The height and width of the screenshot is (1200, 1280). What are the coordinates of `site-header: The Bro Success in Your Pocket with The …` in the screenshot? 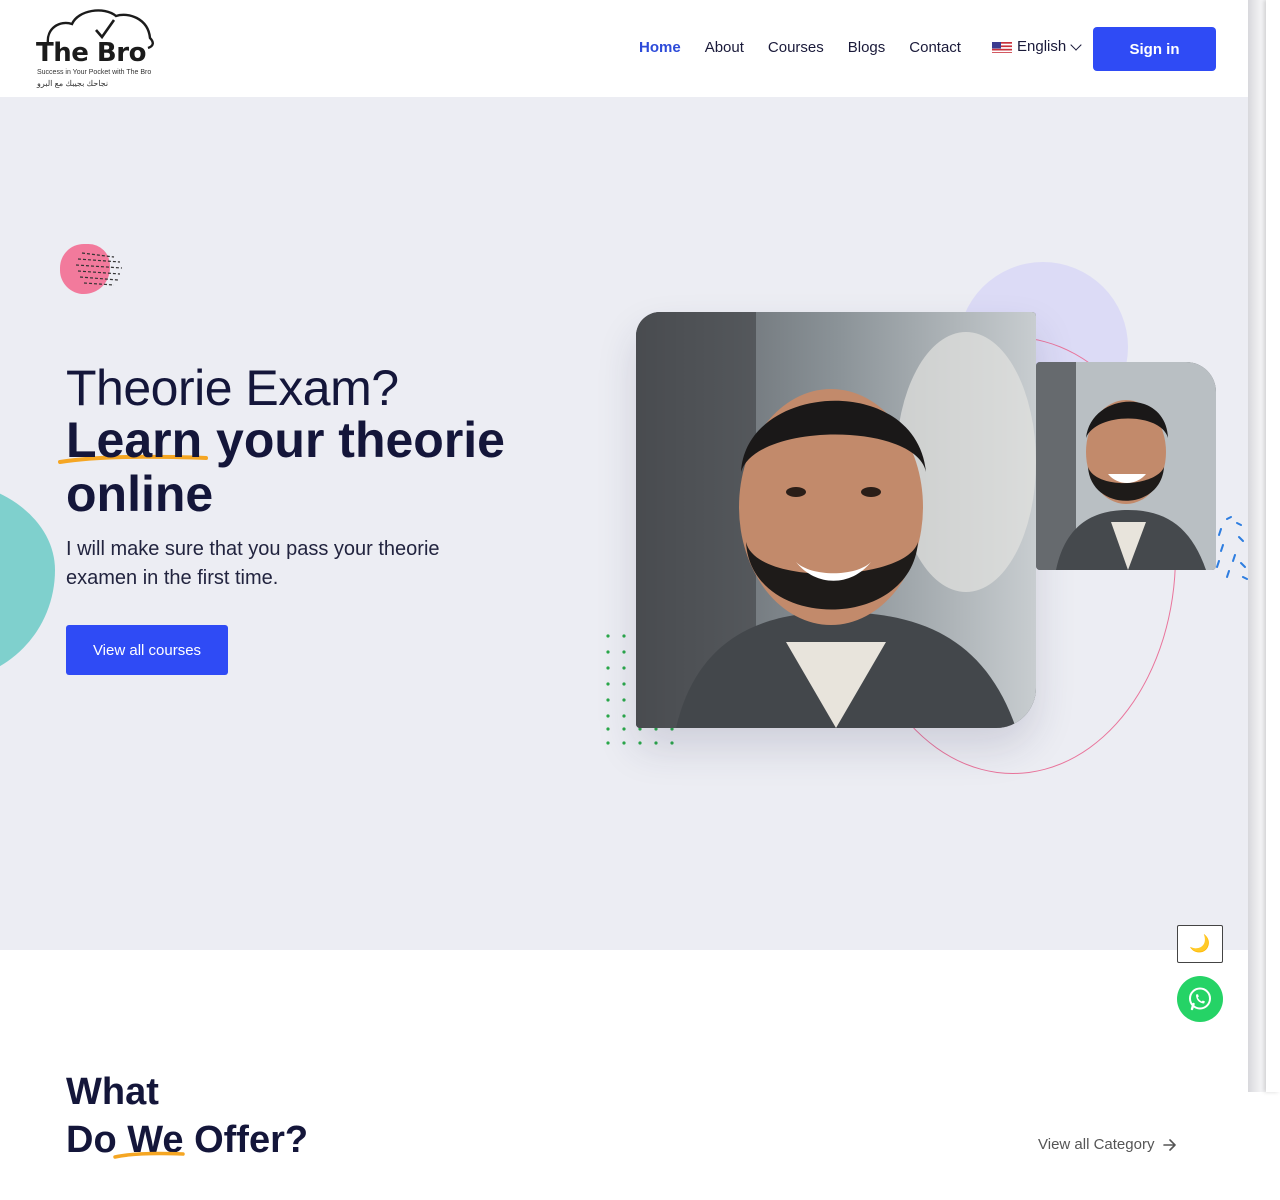 It's located at (624, 48).